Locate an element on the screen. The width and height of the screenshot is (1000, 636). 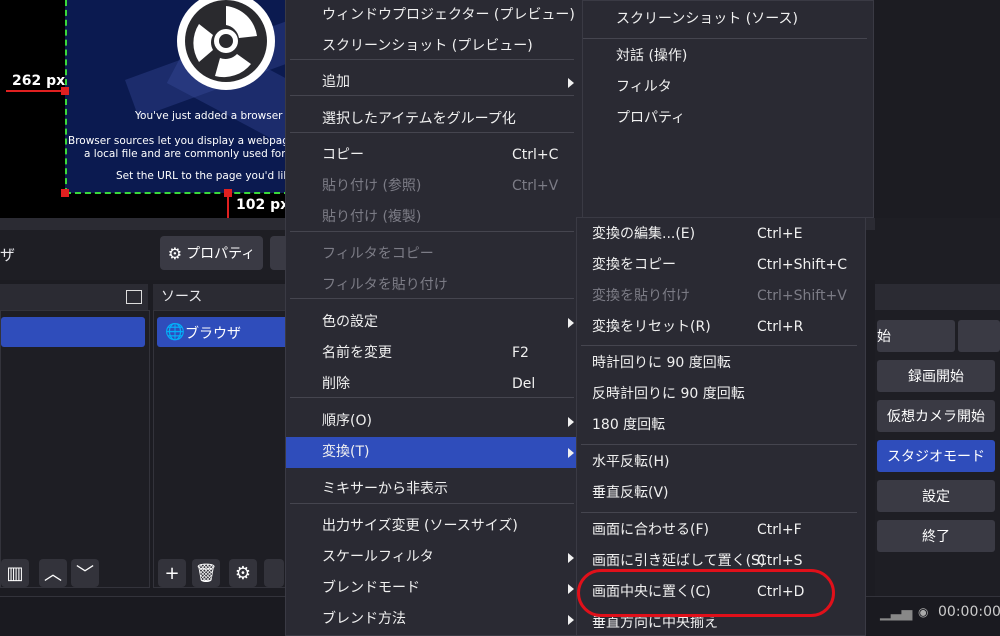
menu-item-label: 貼り付け (複製) is located at coordinates (372, 217).